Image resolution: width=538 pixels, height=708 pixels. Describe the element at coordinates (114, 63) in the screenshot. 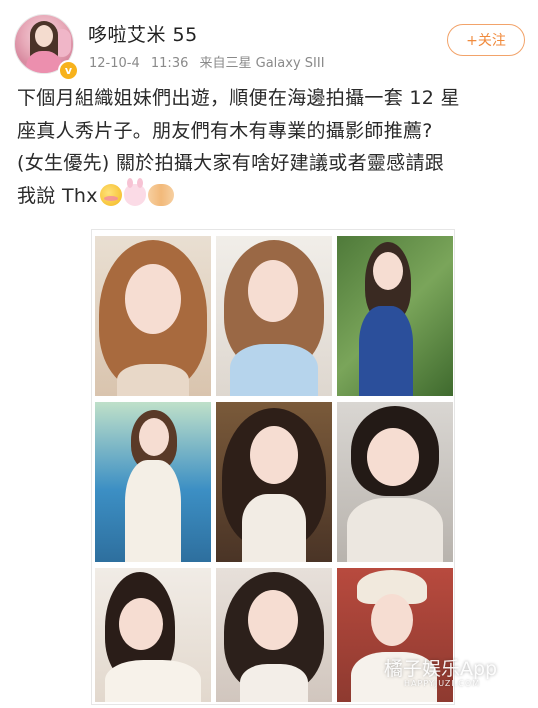

I see `post-date: 12-10-4` at that location.